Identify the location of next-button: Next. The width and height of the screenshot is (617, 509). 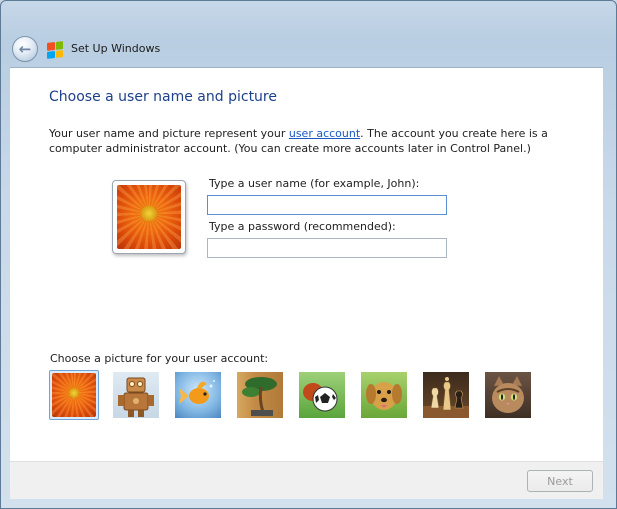
(560, 481).